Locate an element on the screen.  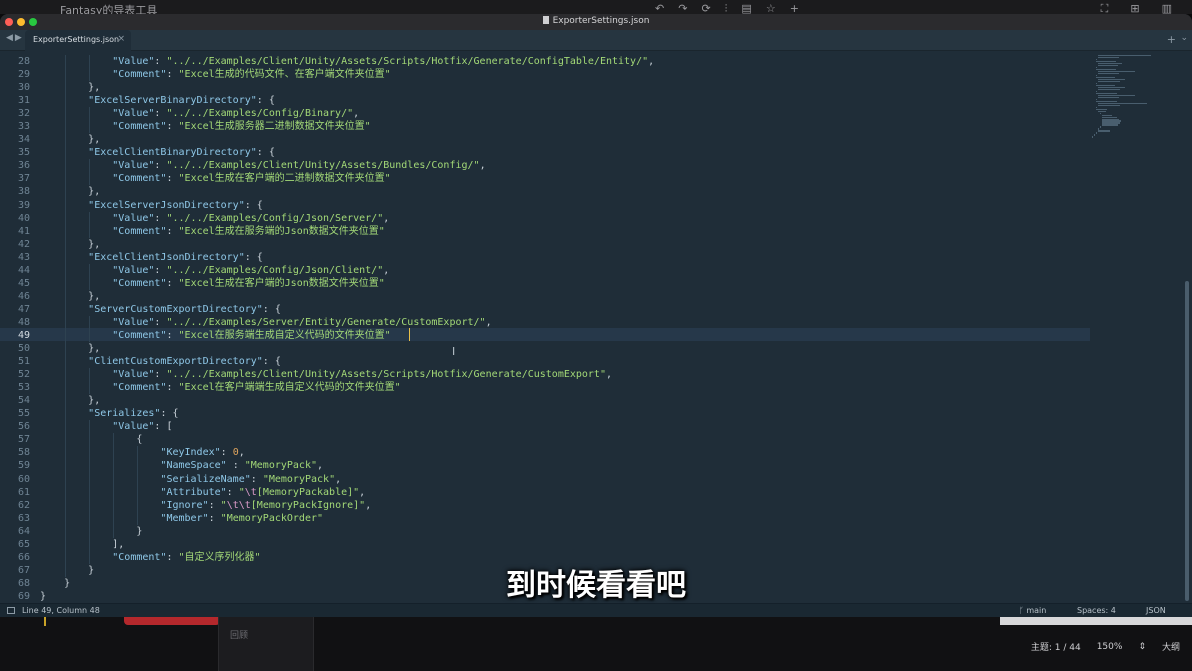
syntax-mode: JSON is located at coordinates (1156, 610).